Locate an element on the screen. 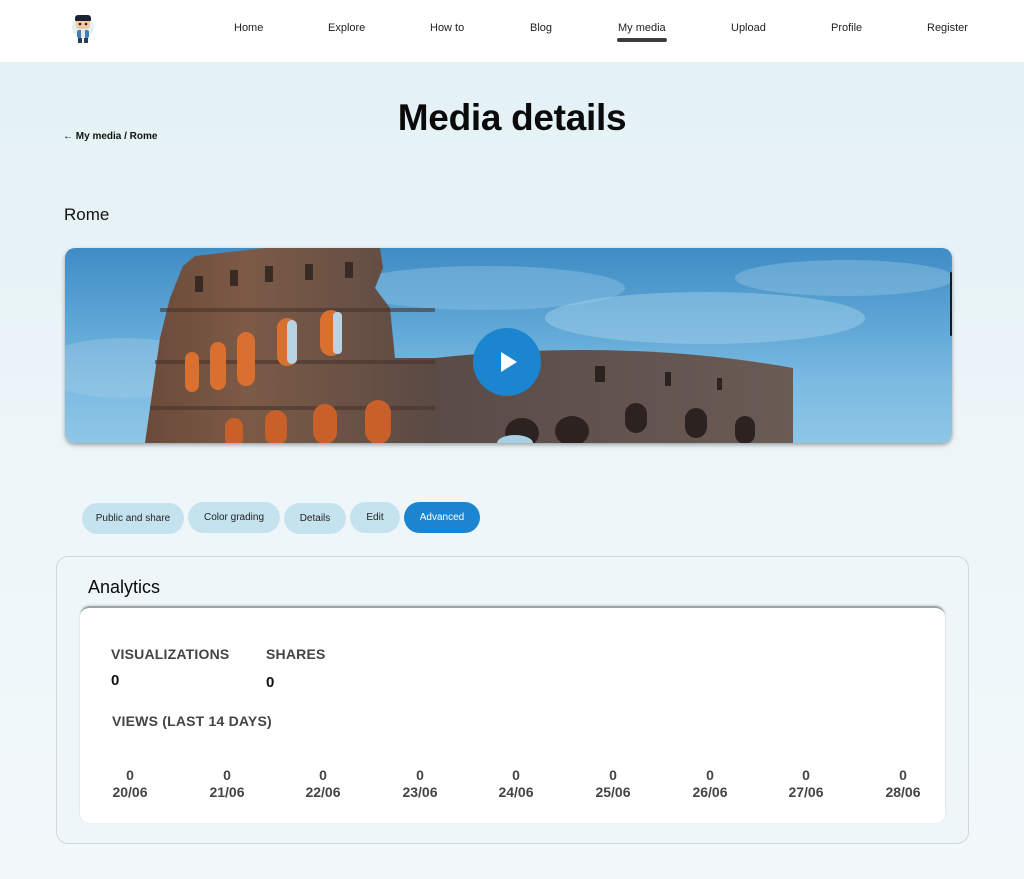 The height and width of the screenshot is (879, 1024). tab-edit: Edit is located at coordinates (375, 517).